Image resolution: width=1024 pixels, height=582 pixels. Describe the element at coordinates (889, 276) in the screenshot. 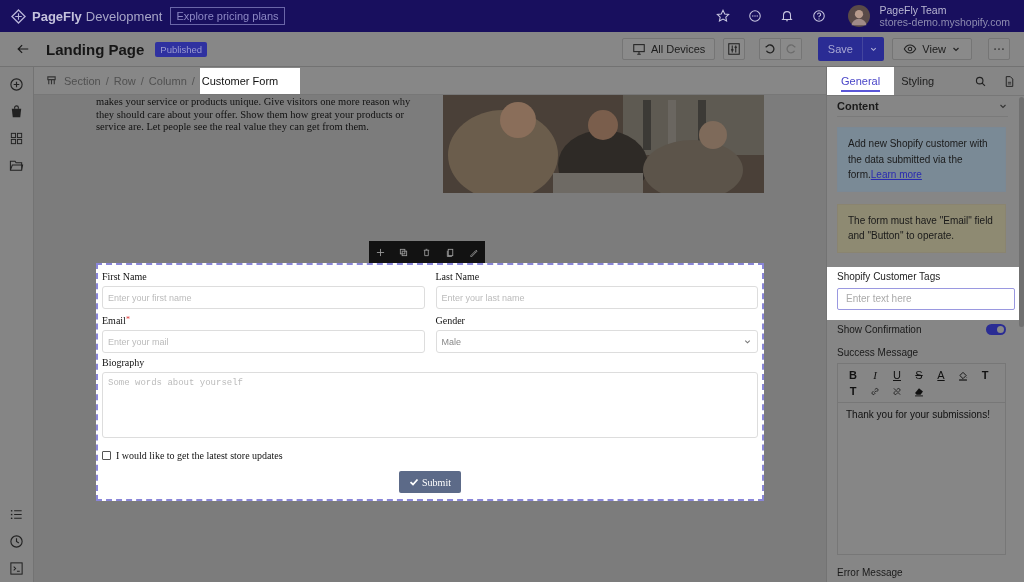

I see `field-label: Shopify Customer Tags` at that location.